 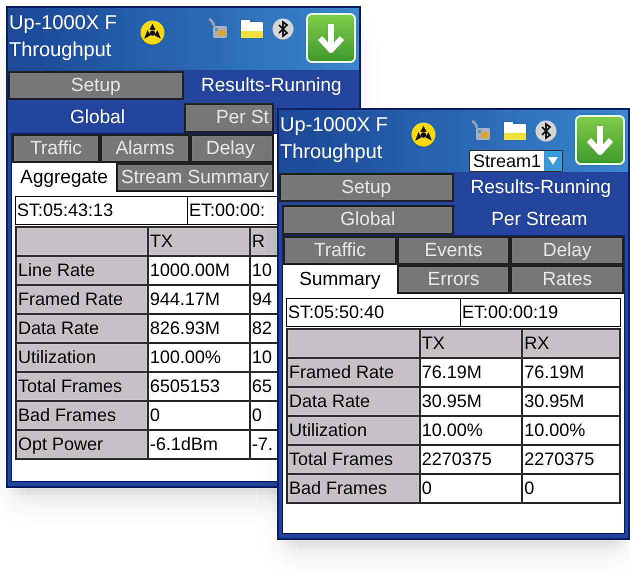 I want to click on table-cell: 944.17M, so click(x=199, y=299).